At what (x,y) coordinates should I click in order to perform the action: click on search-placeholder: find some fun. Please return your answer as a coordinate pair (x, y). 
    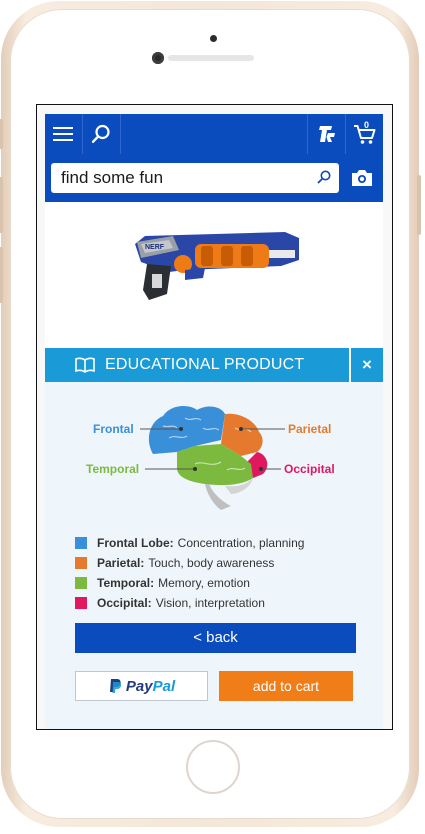
    Looking at the image, I should click on (112, 177).